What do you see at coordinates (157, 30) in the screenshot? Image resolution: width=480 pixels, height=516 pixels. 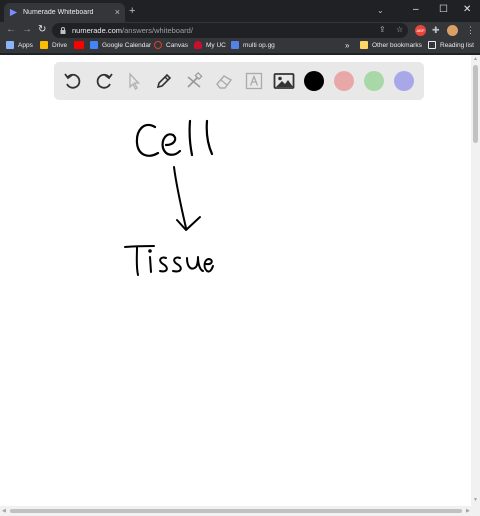 I see `url-path: /answers/whiteboard/` at bounding box center [157, 30].